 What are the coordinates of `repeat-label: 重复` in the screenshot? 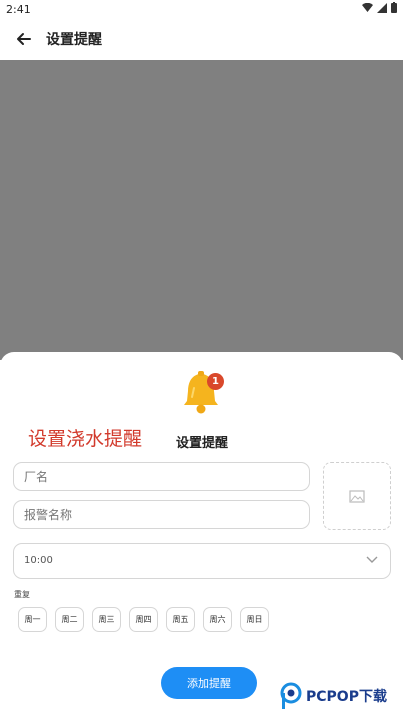 It's located at (22, 594).